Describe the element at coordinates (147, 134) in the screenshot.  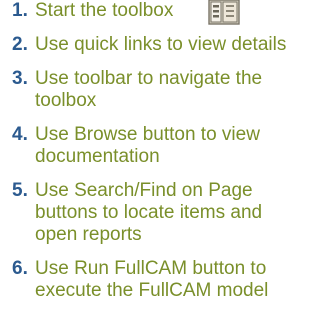
I see `step-text-line: Use Browse button to view` at that location.